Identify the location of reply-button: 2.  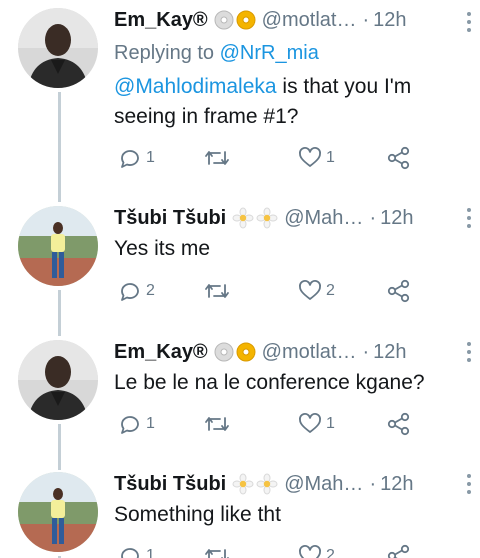
(136, 291).